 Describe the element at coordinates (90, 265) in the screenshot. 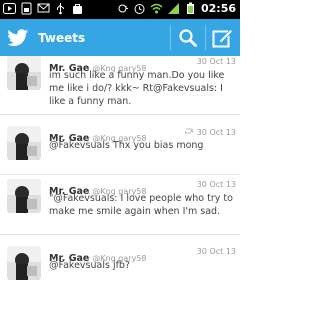

I see `tweet-text: @Fakevsuals jfb?` at that location.